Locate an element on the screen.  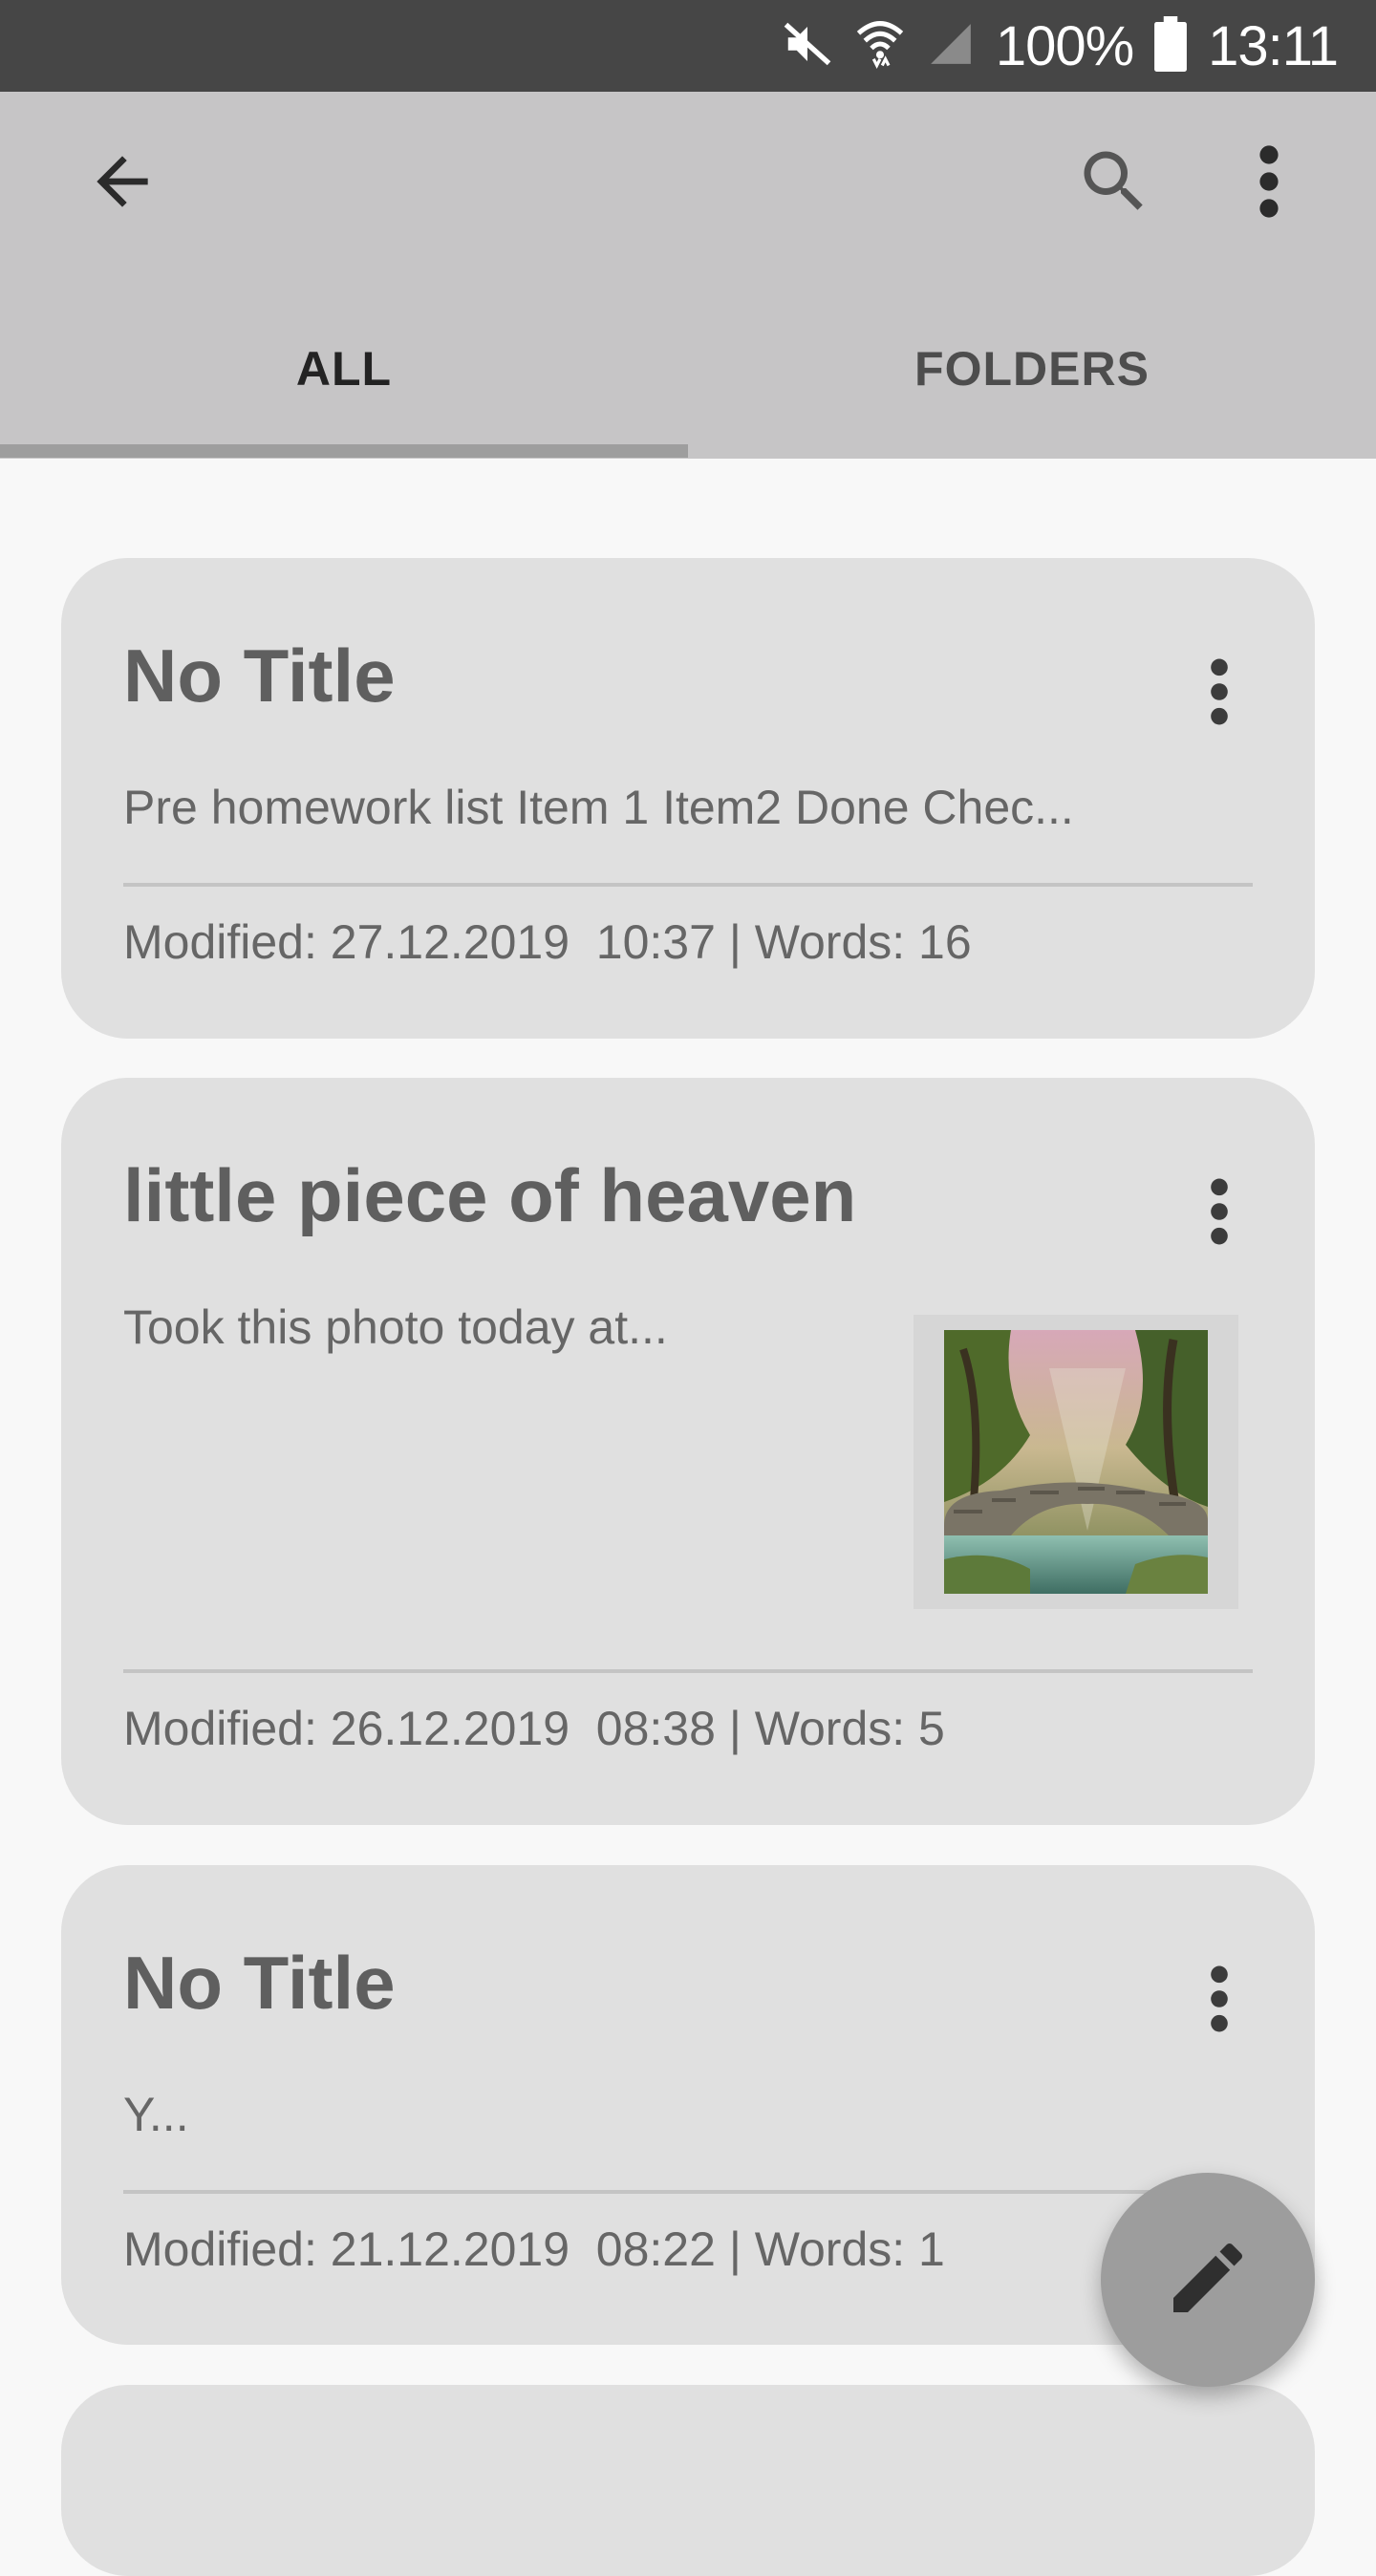
pencil-edit-icon is located at coordinates (1208, 2280).